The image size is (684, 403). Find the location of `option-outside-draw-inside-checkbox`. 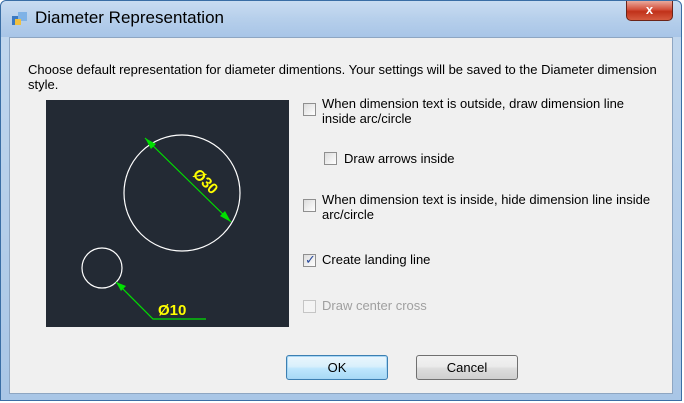

option-outside-draw-inside-checkbox is located at coordinates (309, 109).